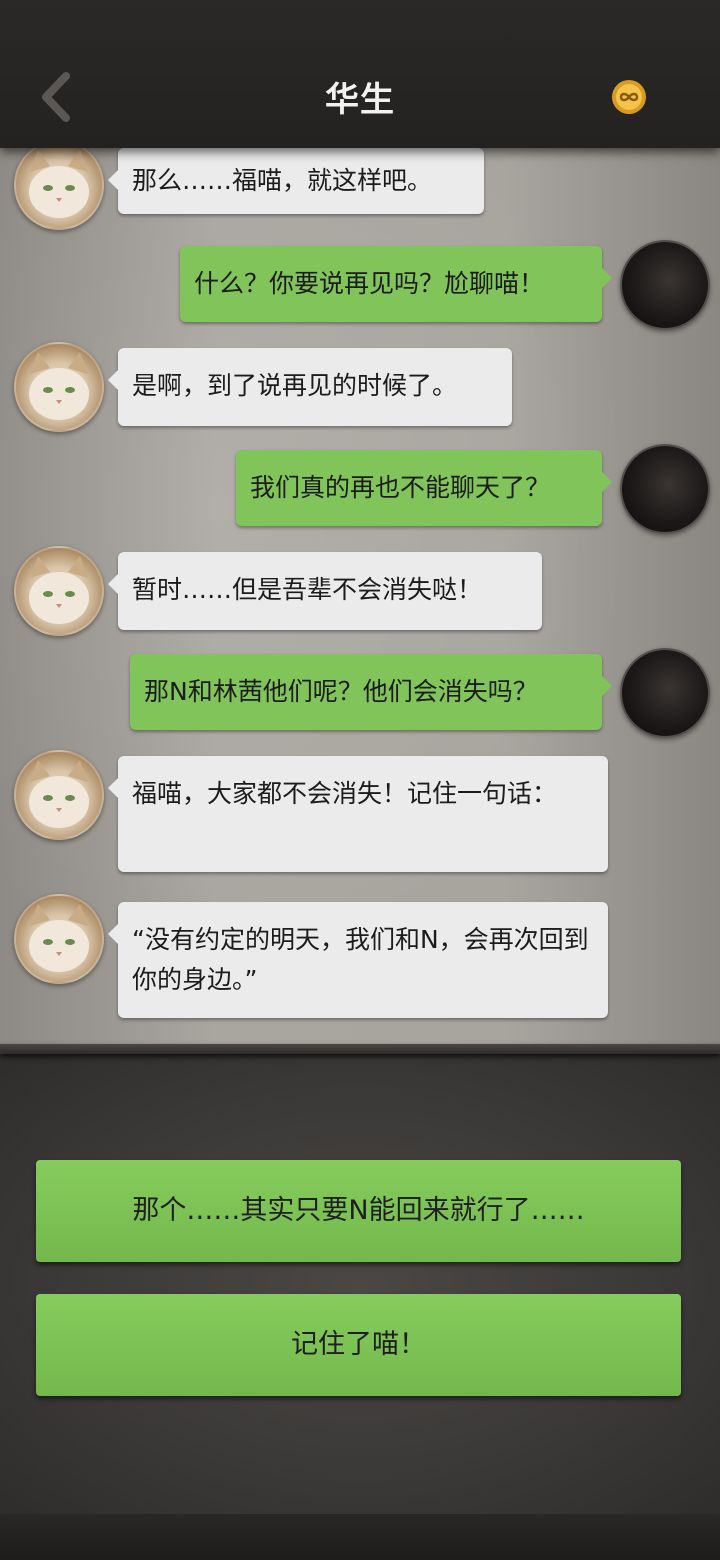 The width and height of the screenshot is (720, 1560). Describe the element at coordinates (310, 387) in the screenshot. I see `message-bubble: 是啊，到了说再见的时候了。` at that location.